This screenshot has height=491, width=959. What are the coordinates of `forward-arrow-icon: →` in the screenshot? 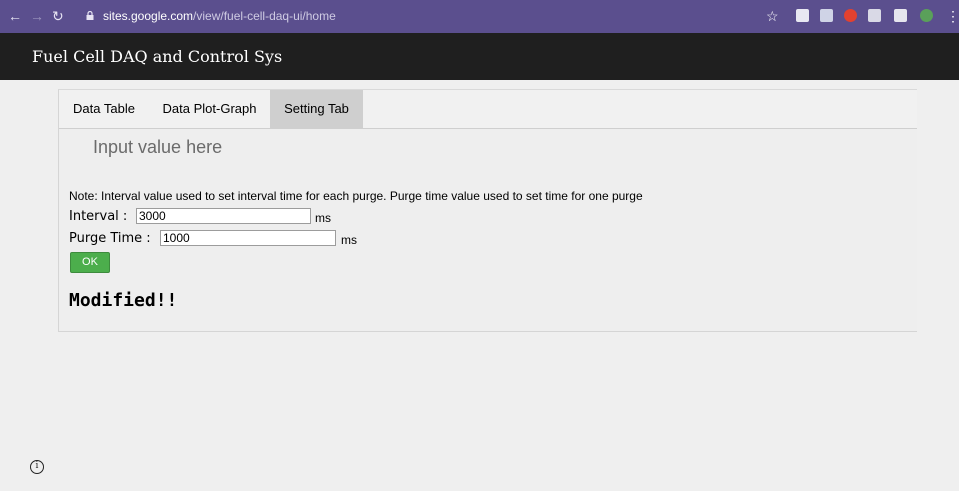 It's located at (37, 16).